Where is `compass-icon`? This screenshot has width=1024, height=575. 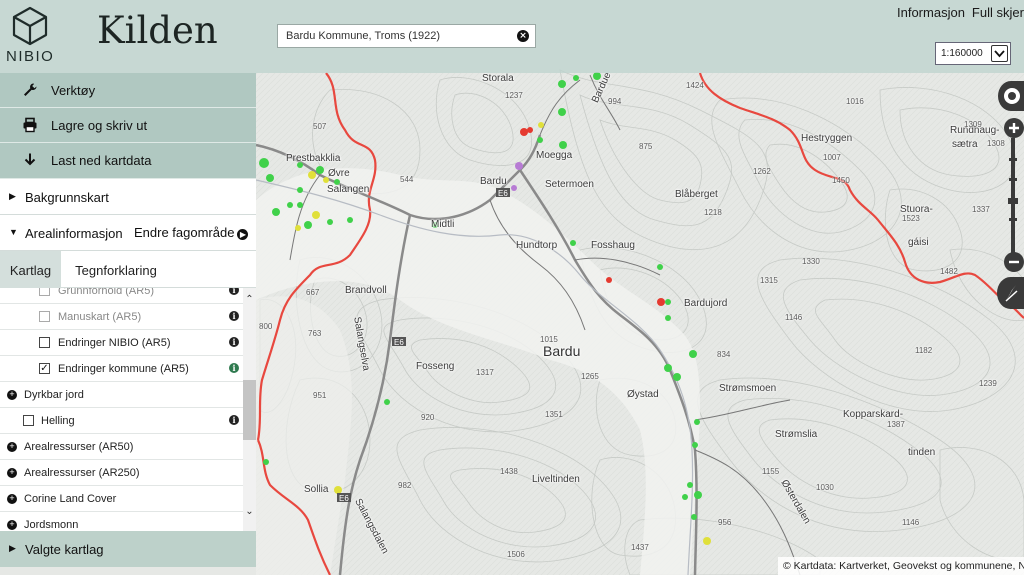 compass-icon is located at coordinates (1011, 293).